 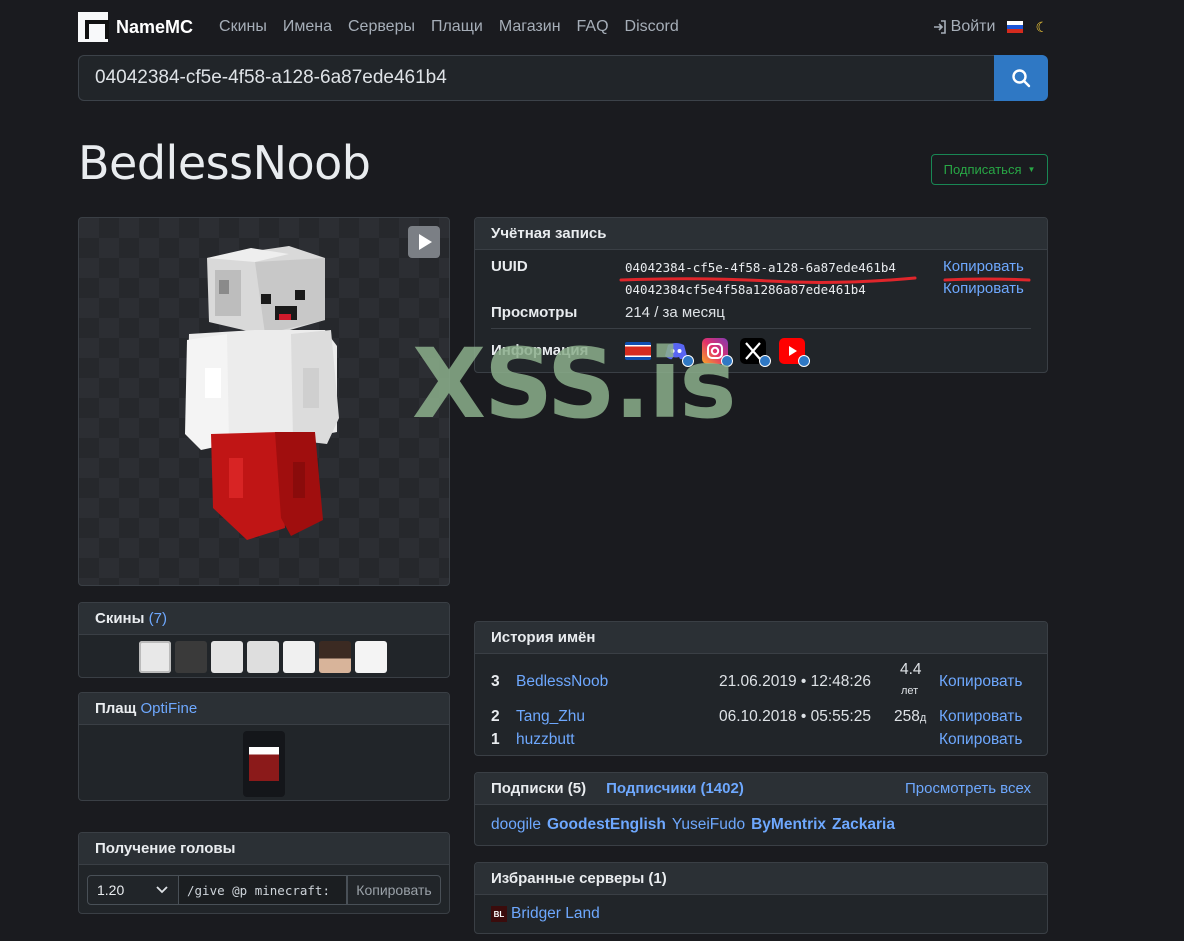 I want to click on favorite-servers-card: Избранные серверы (1) BL Bridger Land, so click(x=761, y=898).